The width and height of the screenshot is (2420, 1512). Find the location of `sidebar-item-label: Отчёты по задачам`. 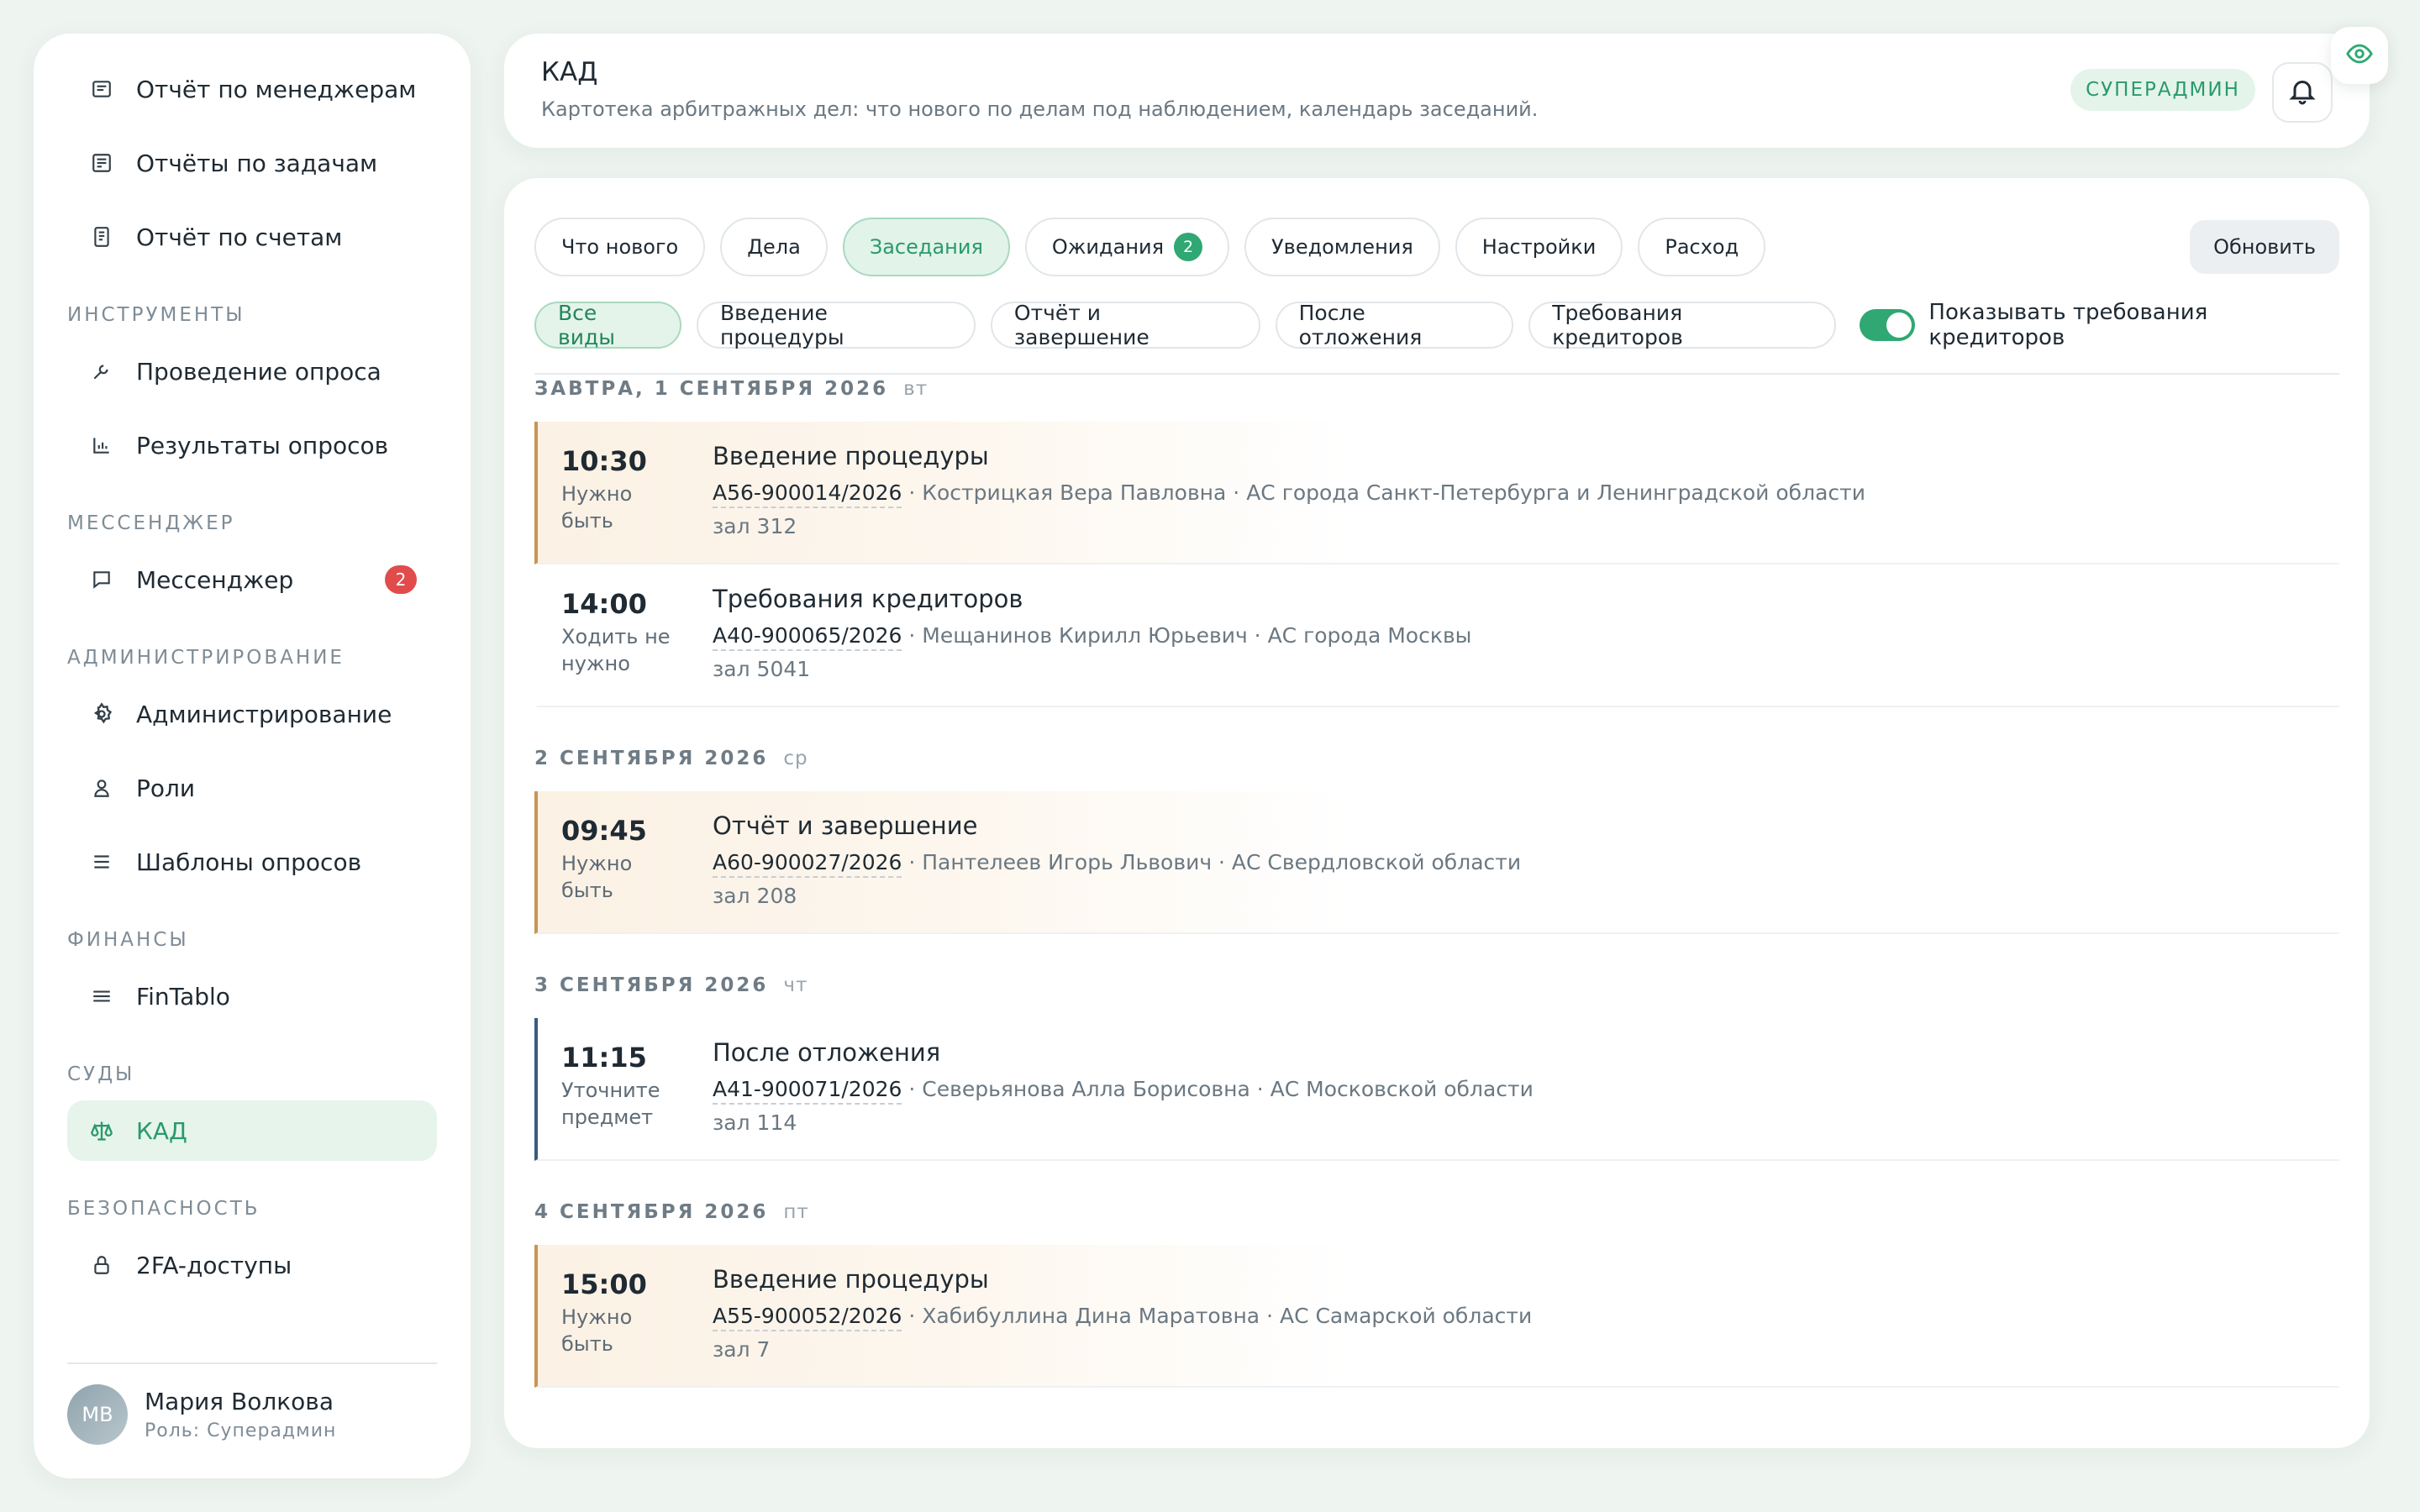

sidebar-item-label: Отчёты по задачам is located at coordinates (257, 163).